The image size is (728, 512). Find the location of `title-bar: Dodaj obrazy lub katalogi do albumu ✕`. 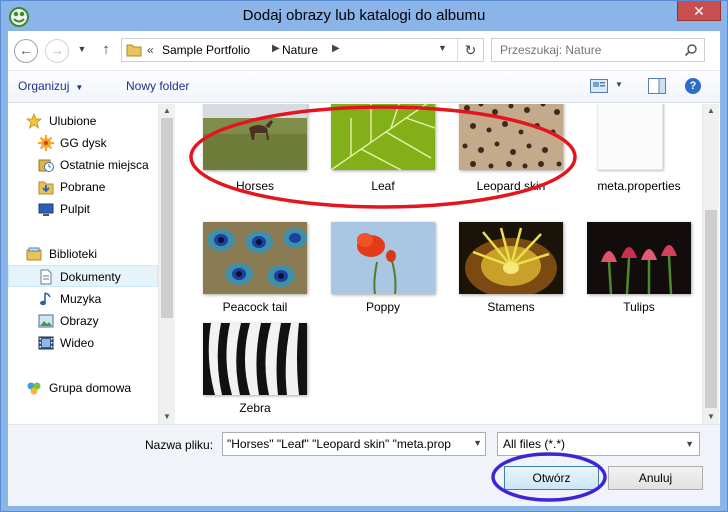

title-bar: Dodaj obrazy lub katalogi do albumu ✕ is located at coordinates (364, 16).